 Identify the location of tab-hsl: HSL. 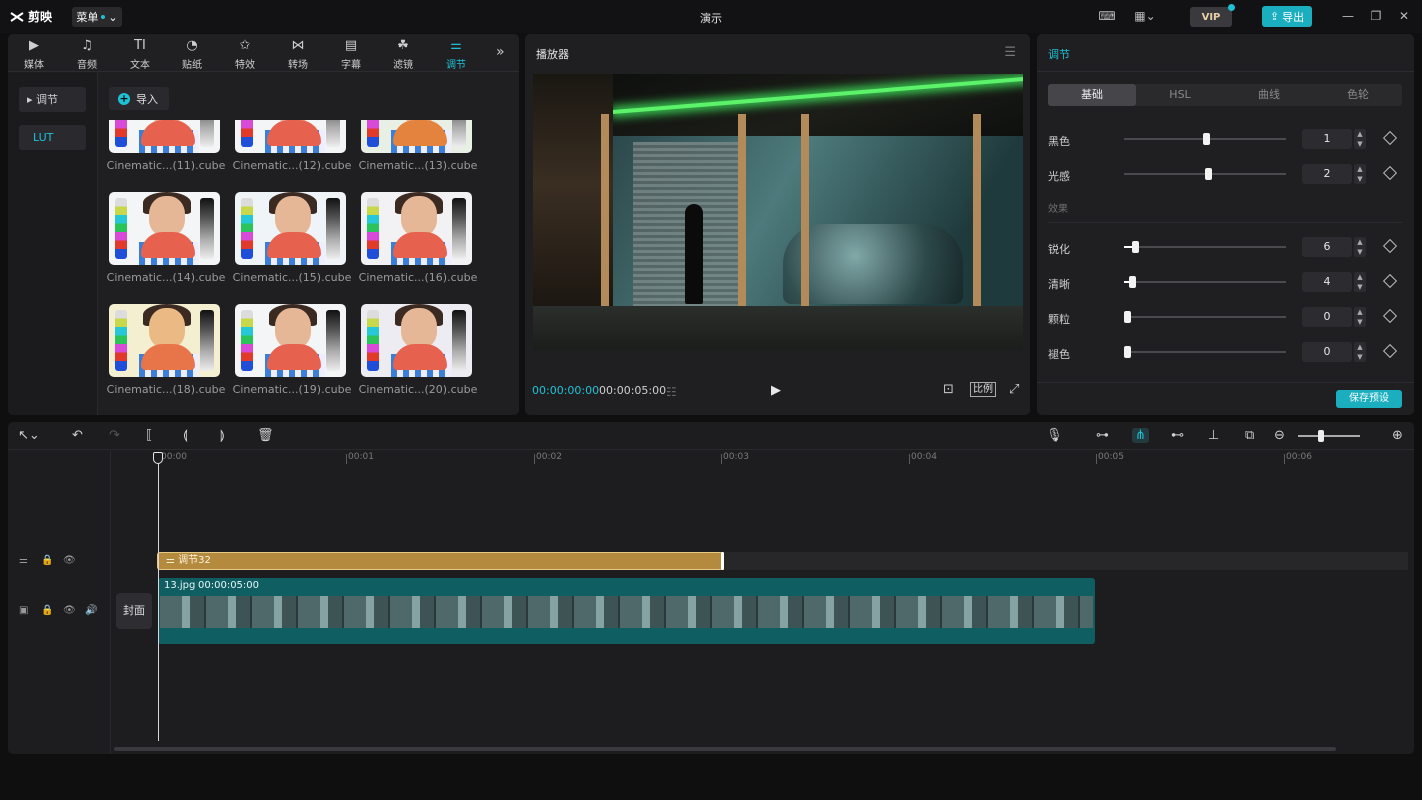
(1180, 95).